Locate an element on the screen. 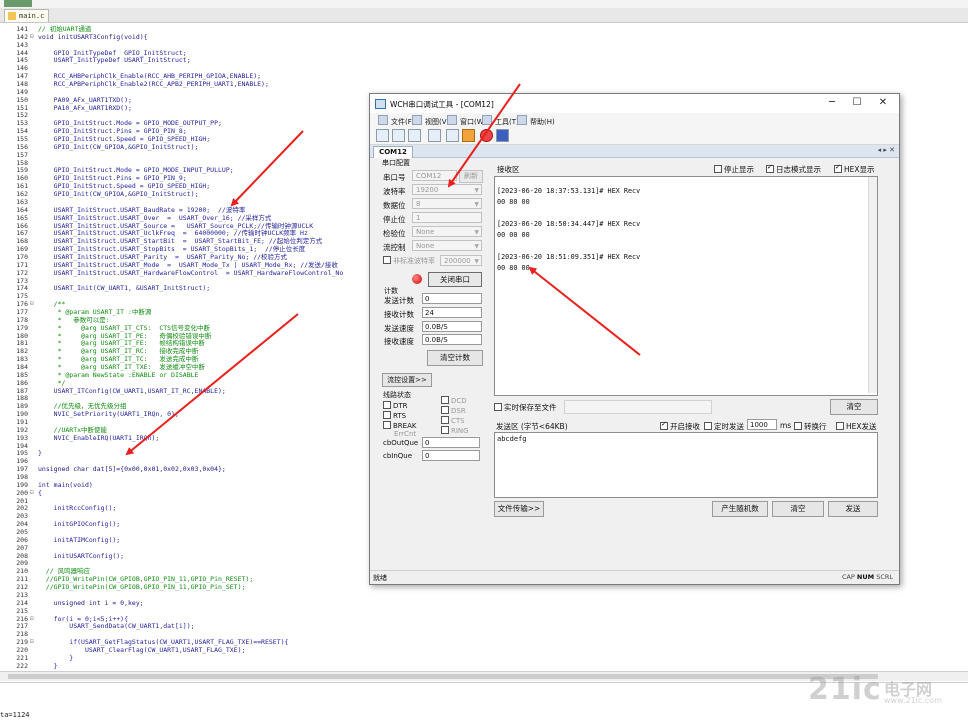 The height and width of the screenshot is (721, 968). send-button: 发送 is located at coordinates (853, 509).